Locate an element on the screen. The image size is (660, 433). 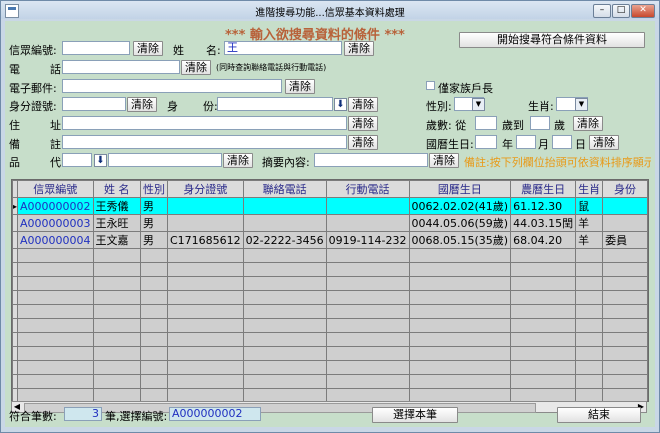
table-cell: A000000002 is located at coordinates (55, 206).